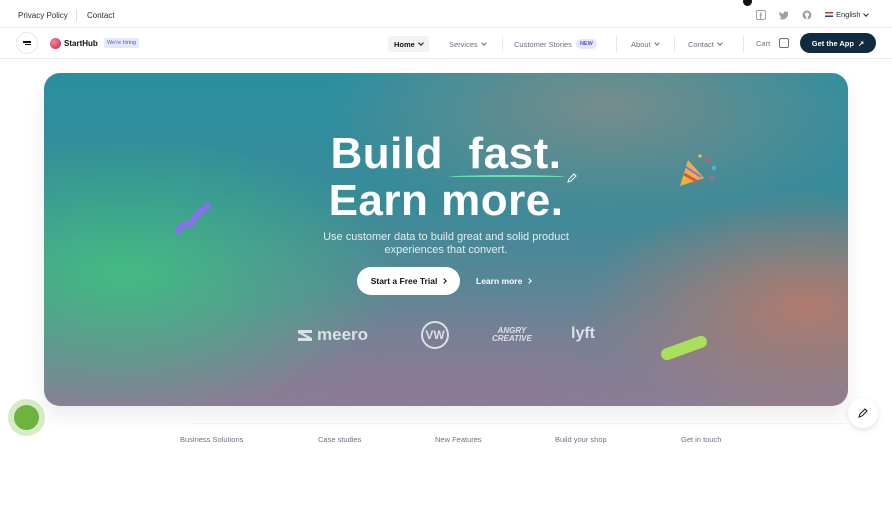  What do you see at coordinates (641, 44) in the screenshot?
I see `nav-item-label: About` at bounding box center [641, 44].